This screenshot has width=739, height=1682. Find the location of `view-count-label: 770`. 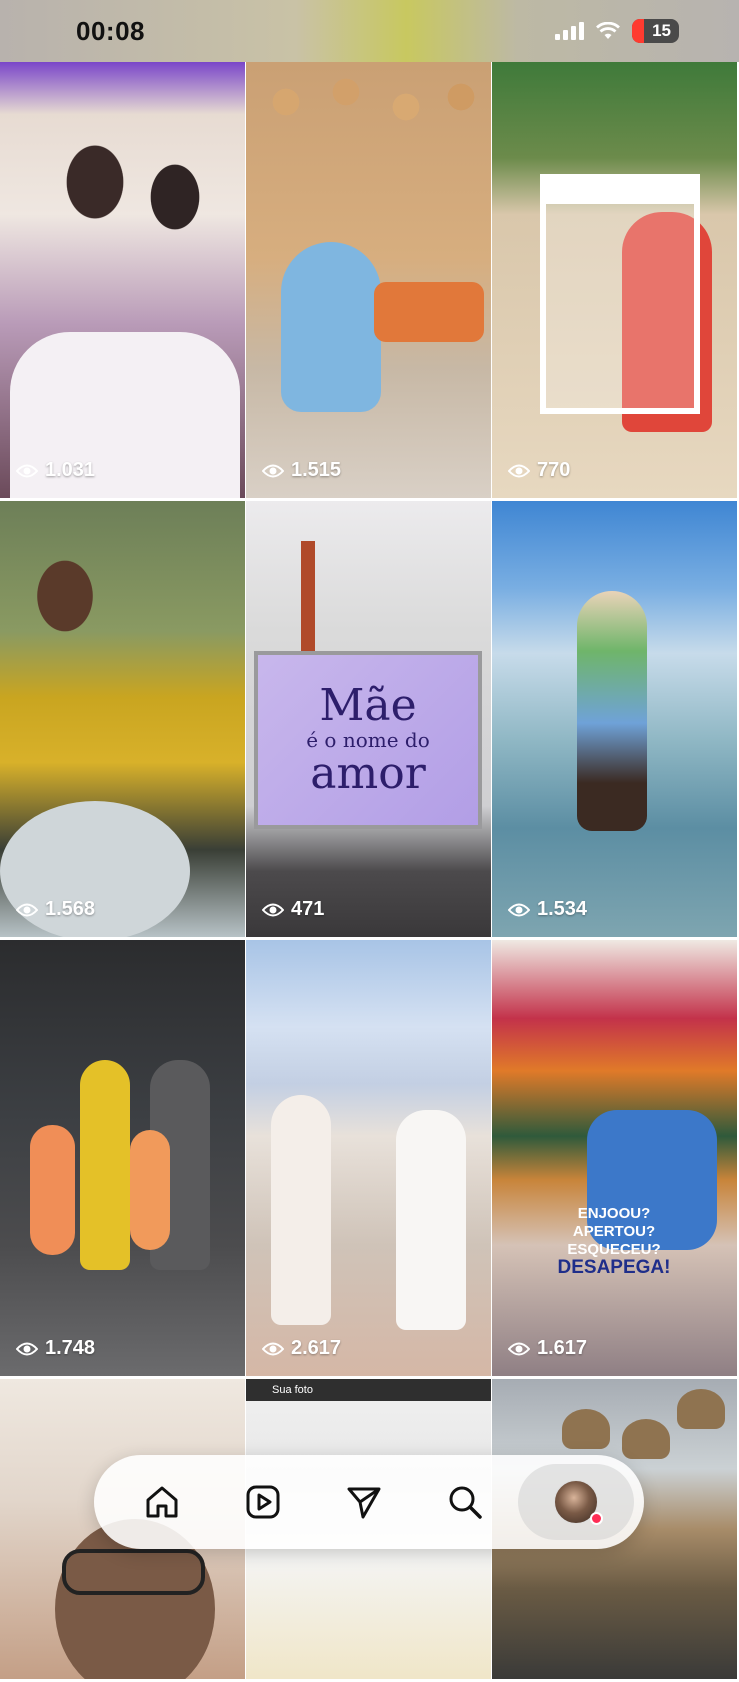

view-count-label: 770 is located at coordinates (554, 470).